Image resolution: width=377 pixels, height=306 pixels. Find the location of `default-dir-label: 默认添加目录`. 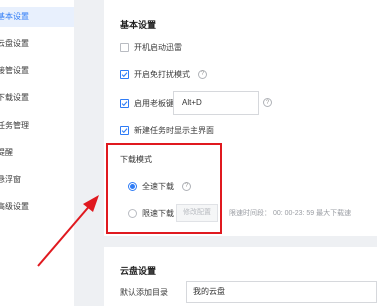

default-dir-label: 默认添加目录 is located at coordinates (144, 292).